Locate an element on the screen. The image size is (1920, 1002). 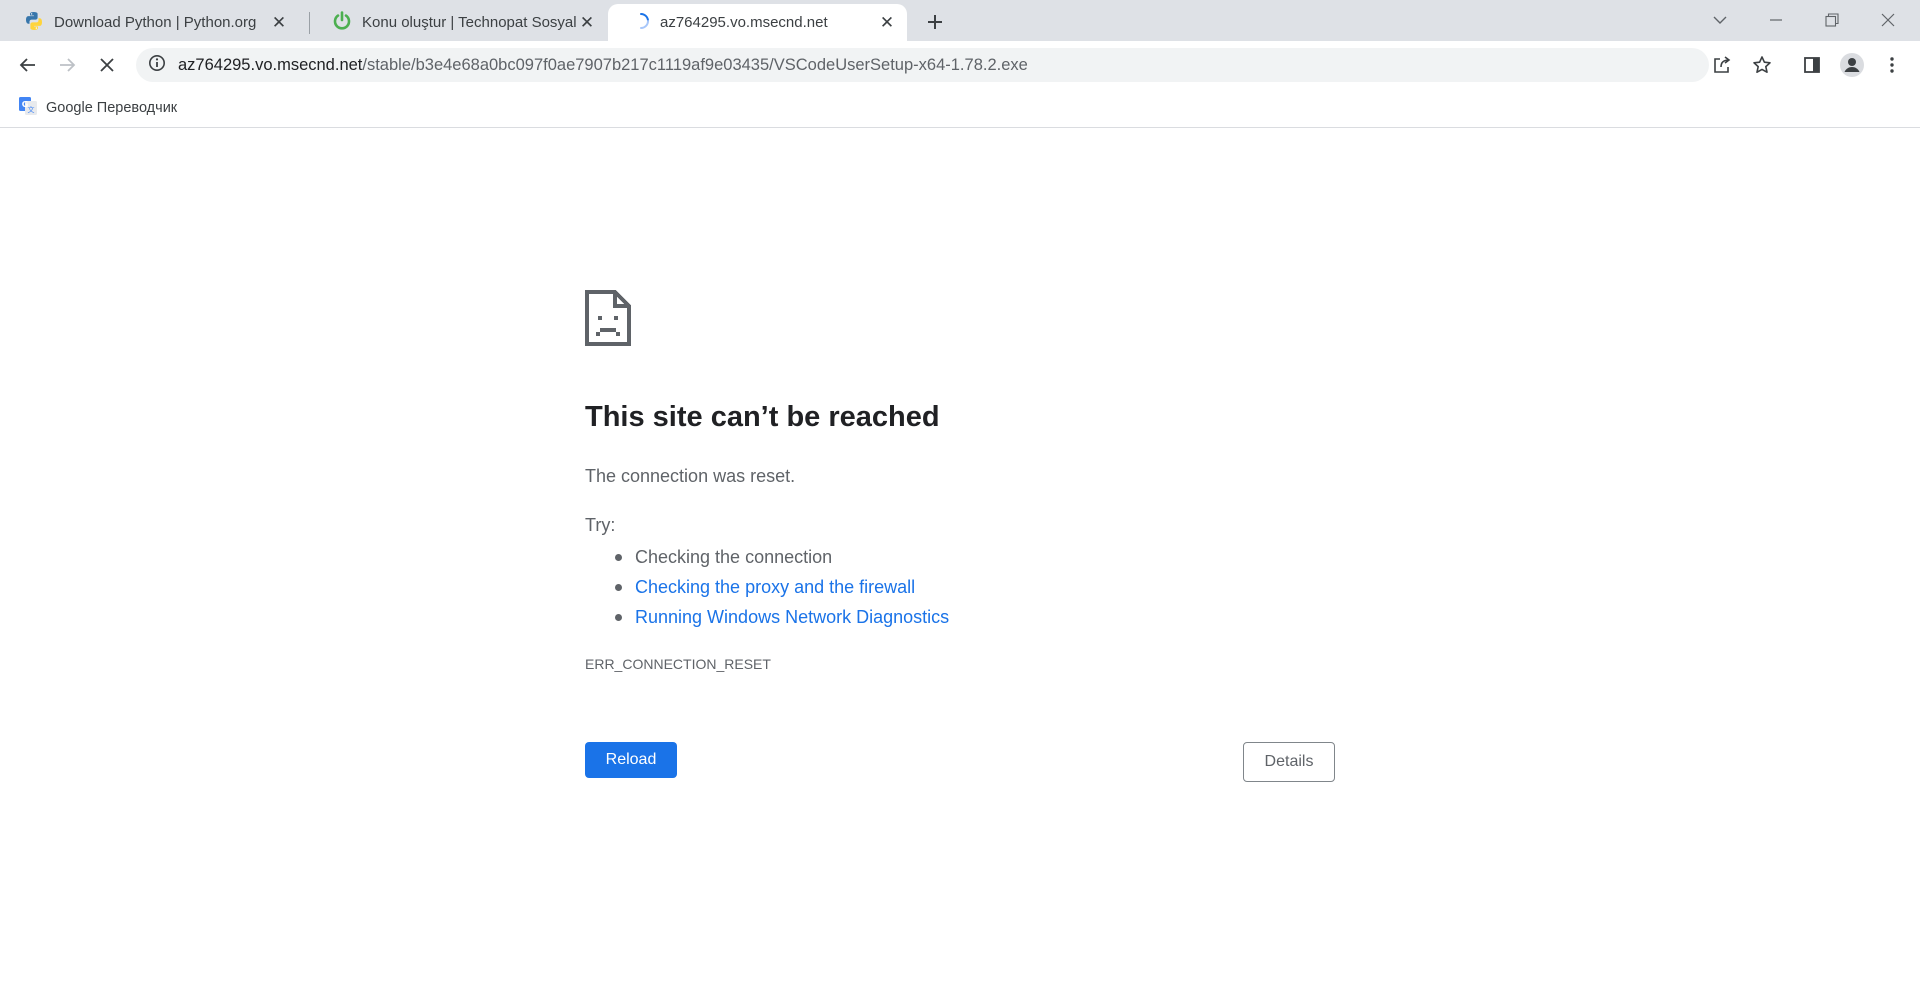
forward-button is located at coordinates (67, 65).